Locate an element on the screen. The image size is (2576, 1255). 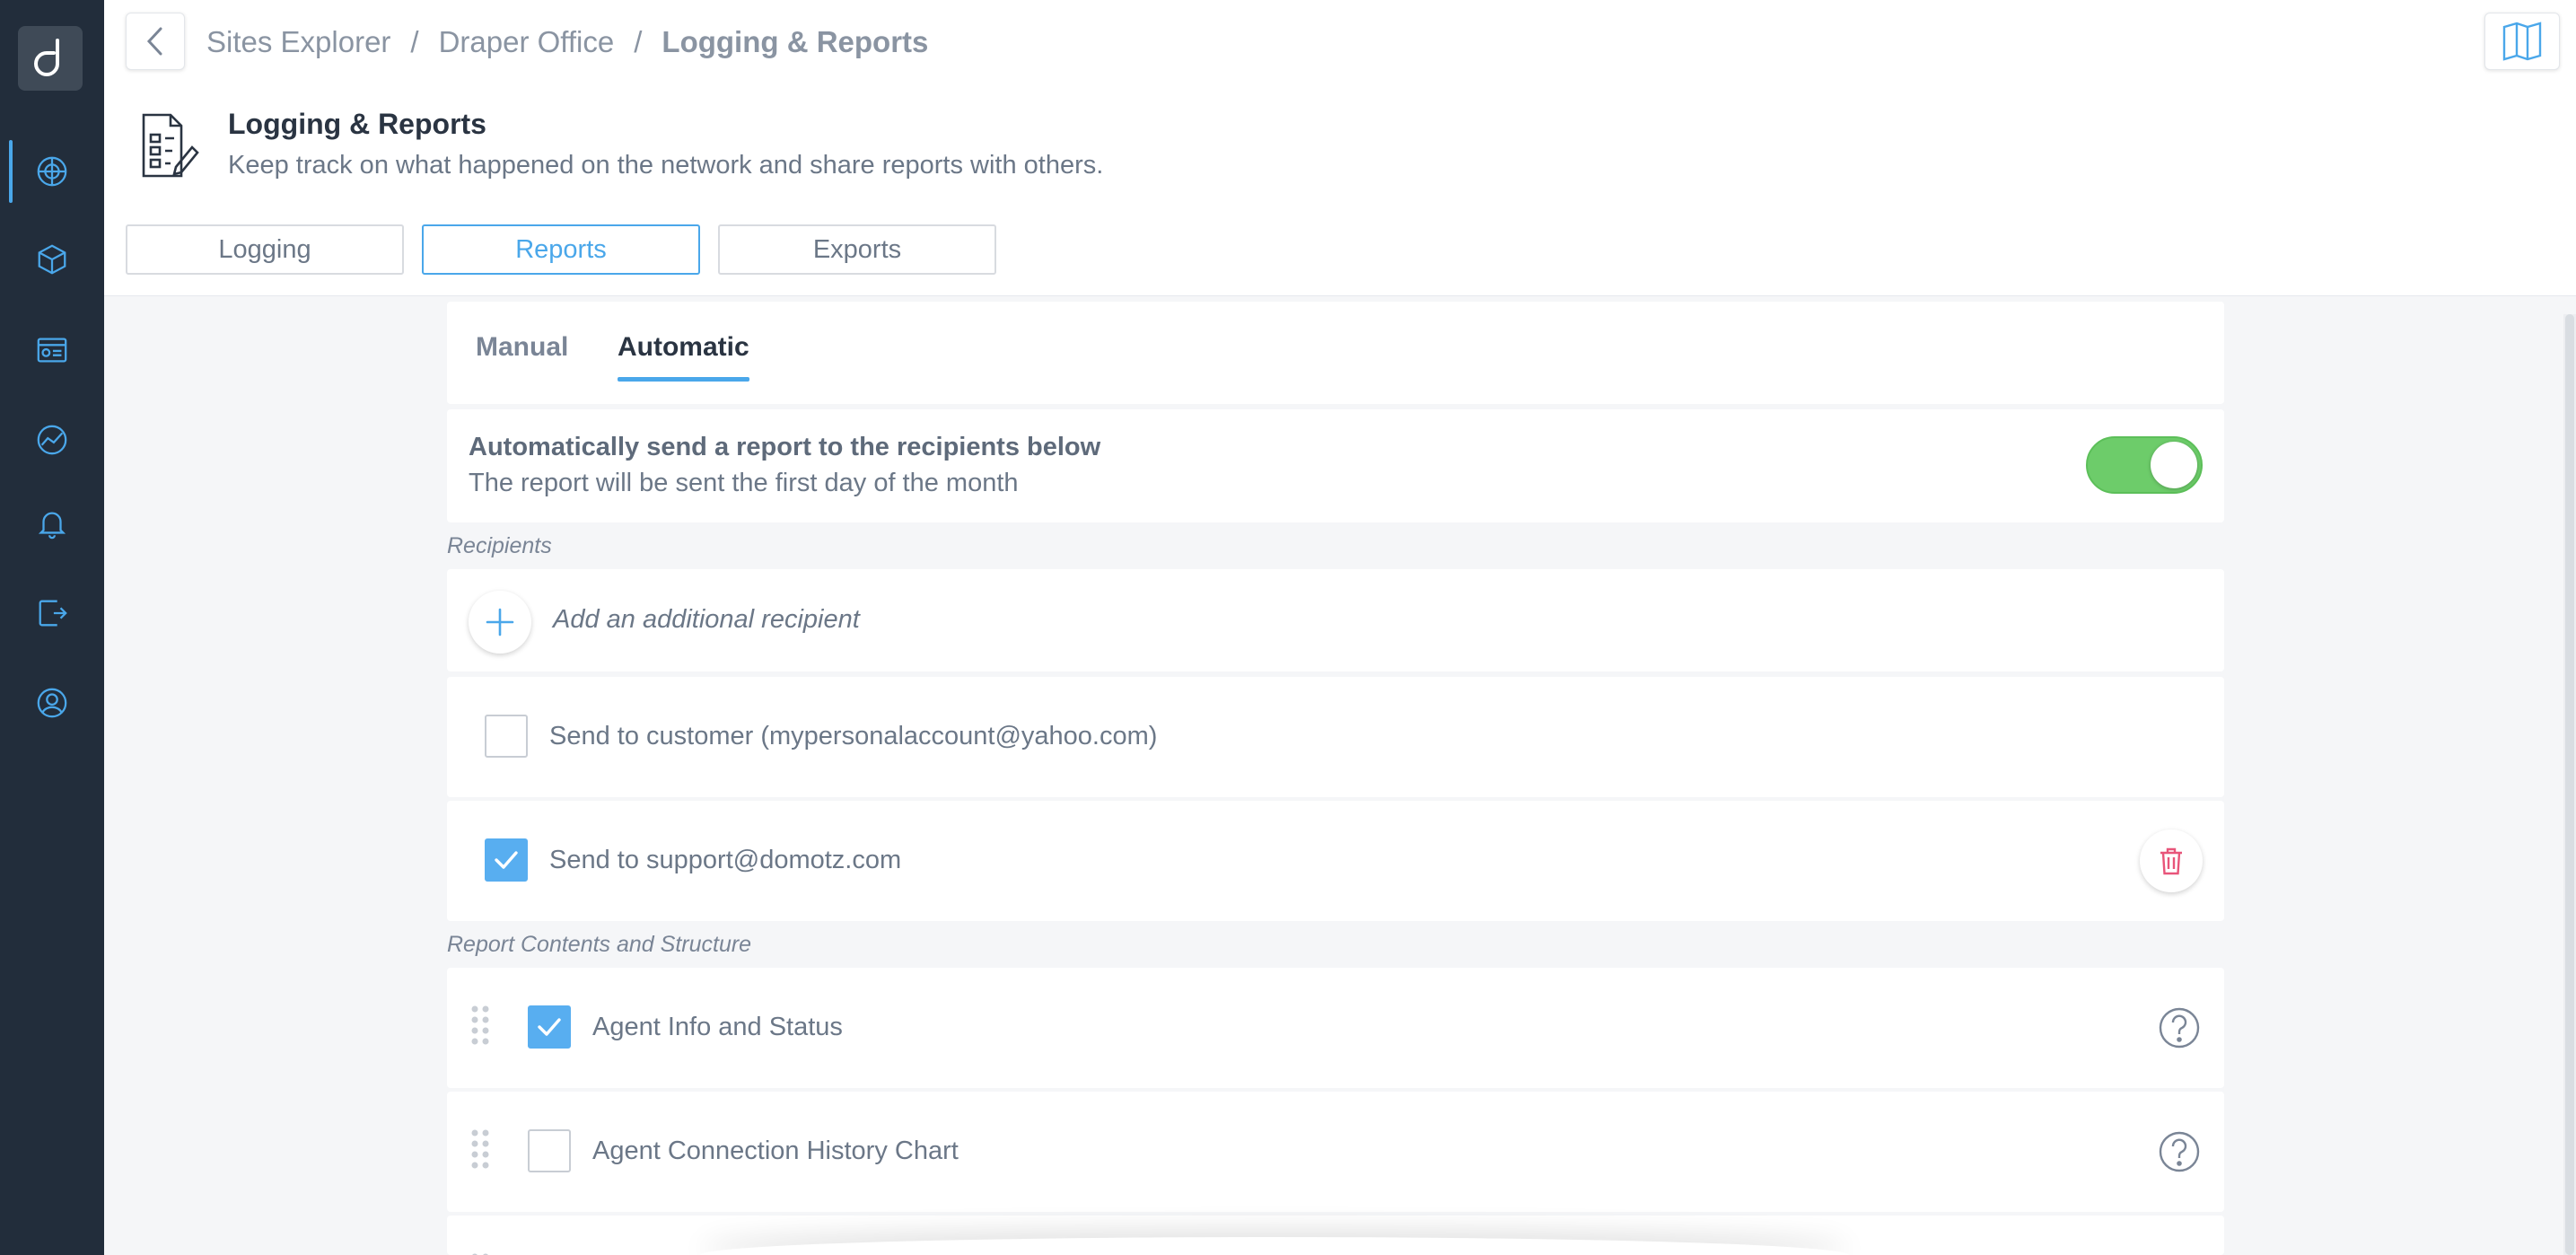
page-scrollbar is located at coordinates (2569, 784).